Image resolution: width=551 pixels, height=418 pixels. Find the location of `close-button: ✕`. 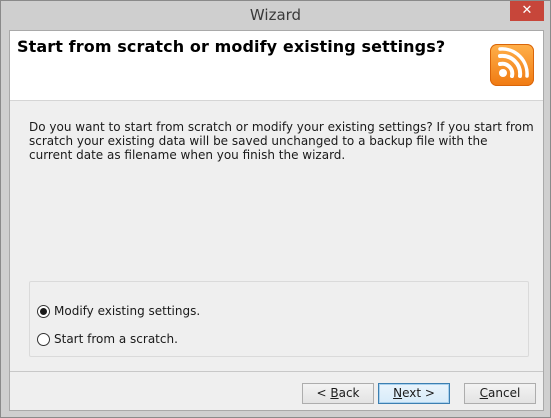

close-button: ✕ is located at coordinates (527, 11).